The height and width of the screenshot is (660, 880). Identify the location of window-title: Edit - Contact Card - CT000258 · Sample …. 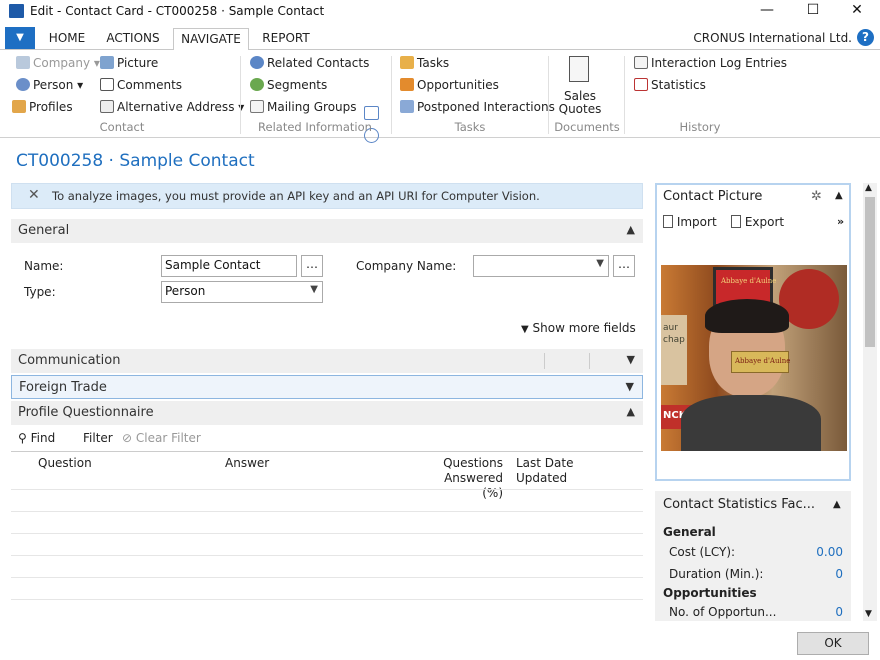
(177, 11).